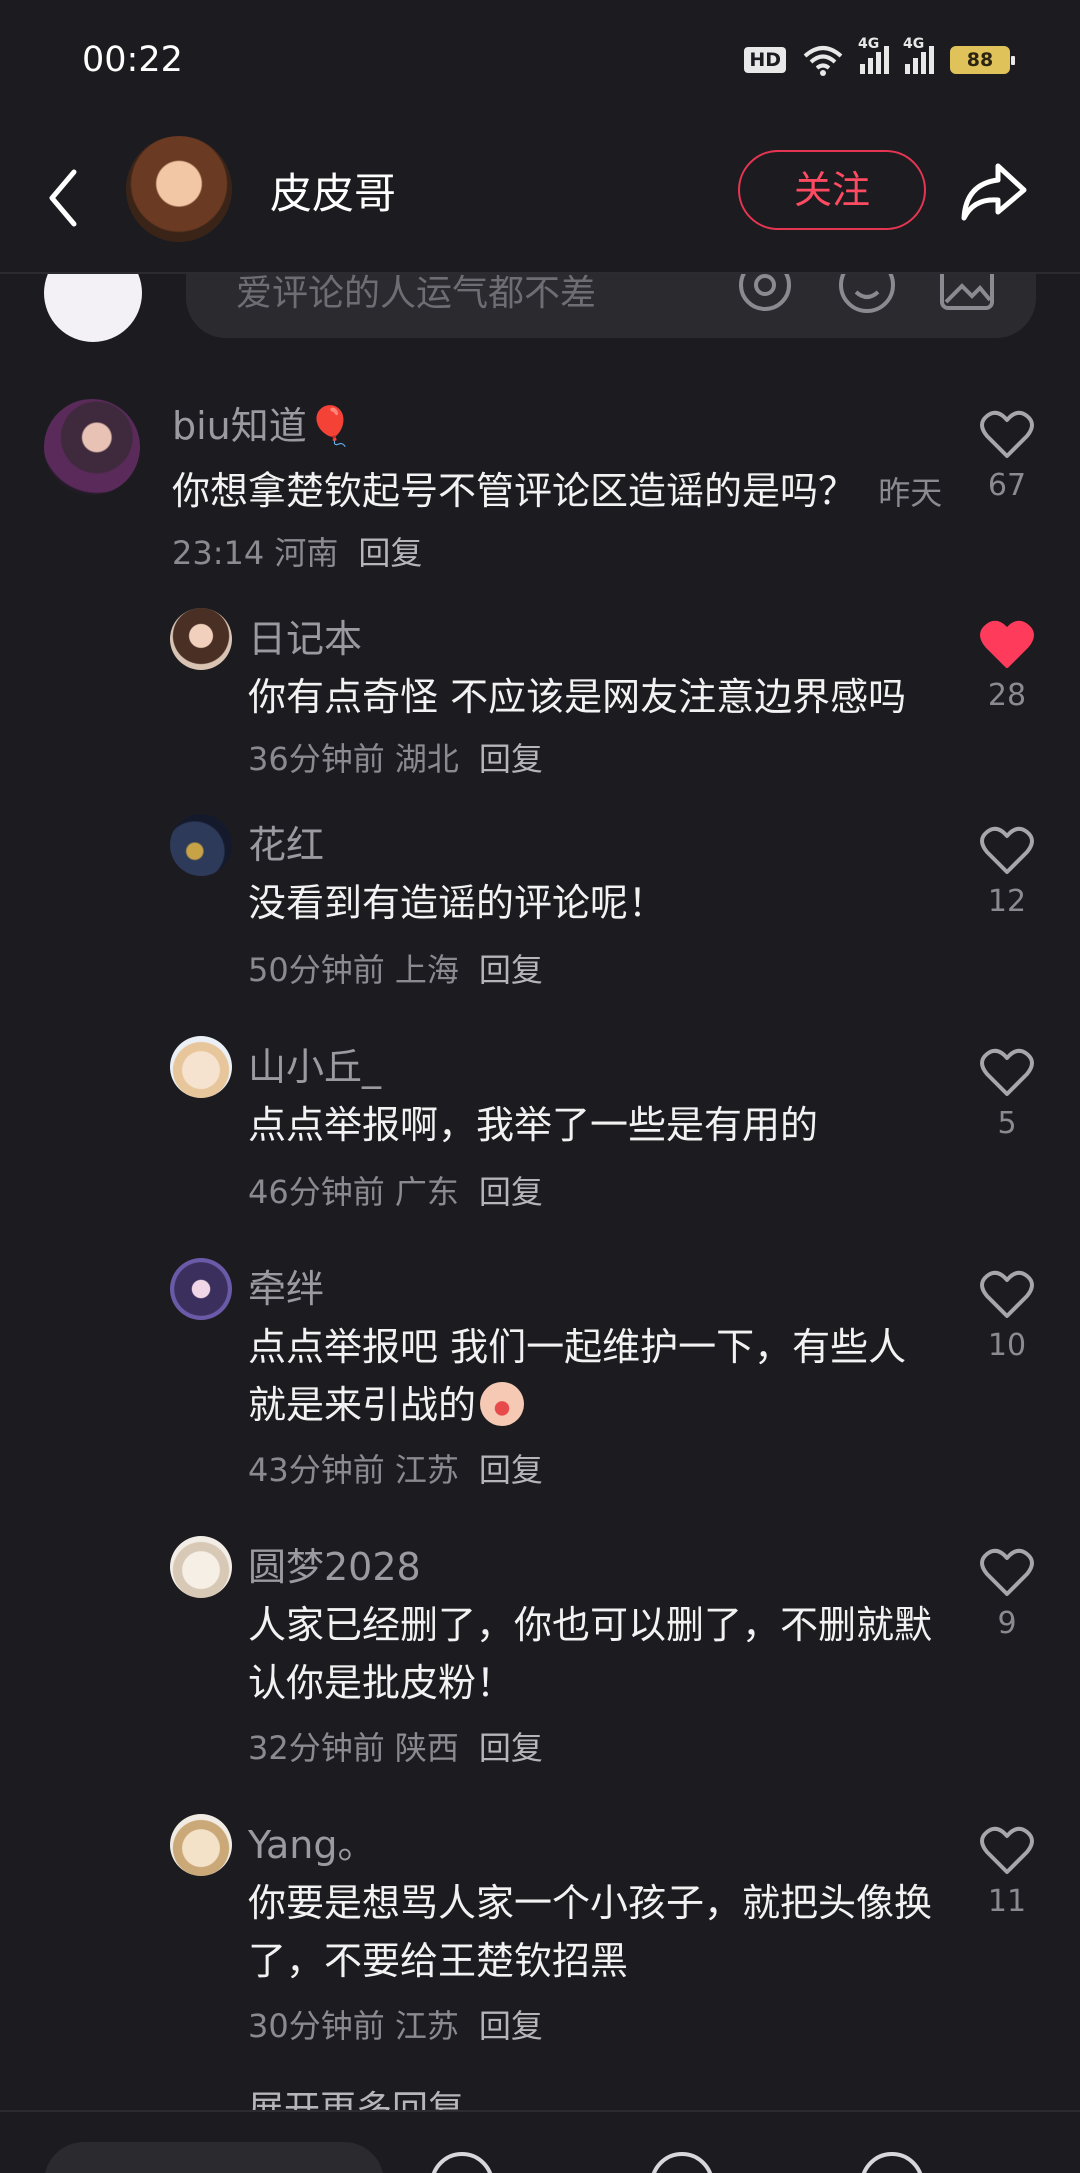 The height and width of the screenshot is (2173, 1080). What do you see at coordinates (1007, 1345) in the screenshot?
I see `like-count: 10` at bounding box center [1007, 1345].